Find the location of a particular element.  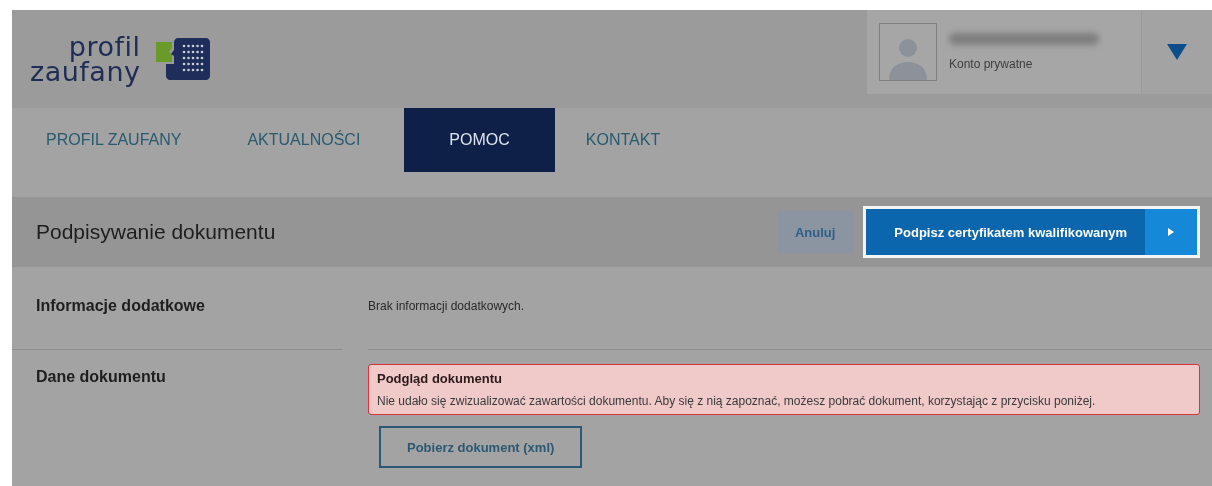

section-title: Podpisywanie dokumentu is located at coordinates (156, 232).